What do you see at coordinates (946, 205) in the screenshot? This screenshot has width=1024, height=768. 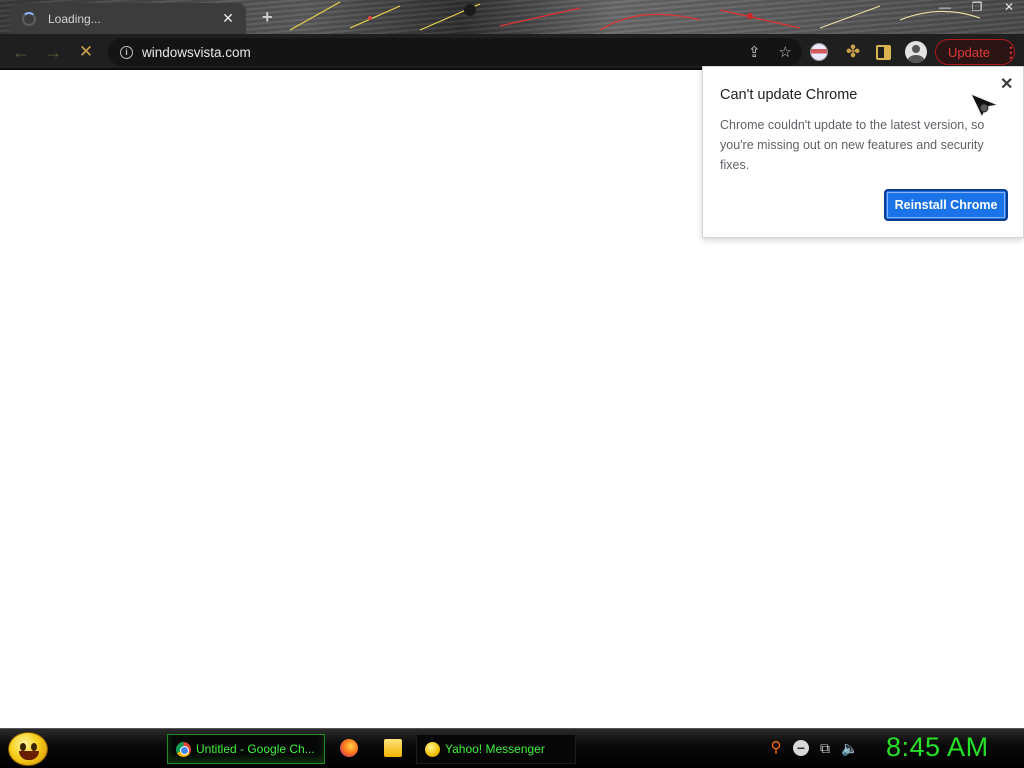 I see `reinstall-chrome-button: Reinstall Chrome` at bounding box center [946, 205].